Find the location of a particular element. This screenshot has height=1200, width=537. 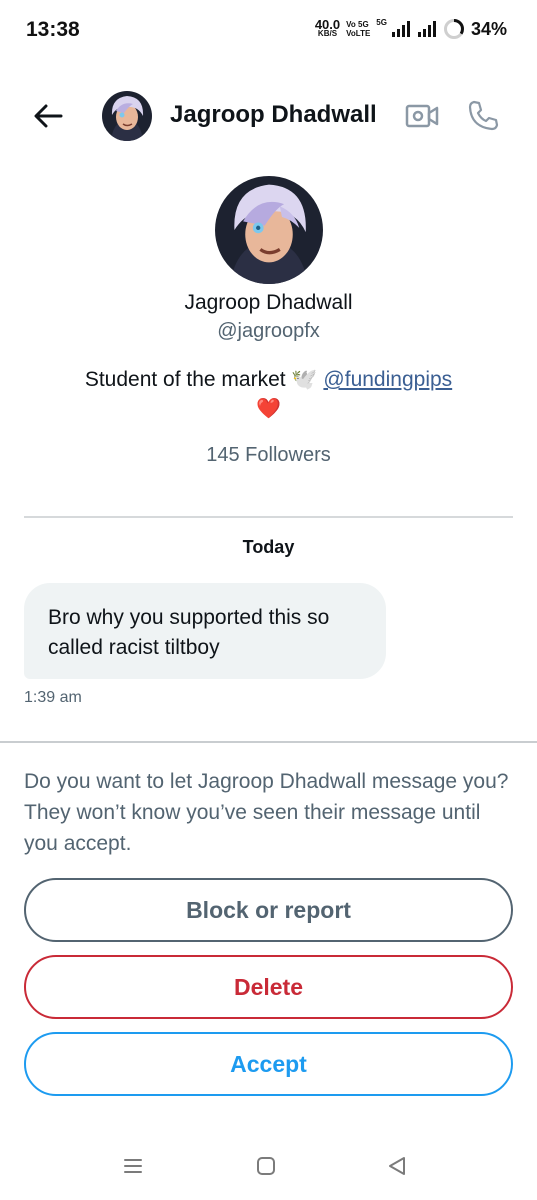

menu-icon is located at coordinates (133, 1166).